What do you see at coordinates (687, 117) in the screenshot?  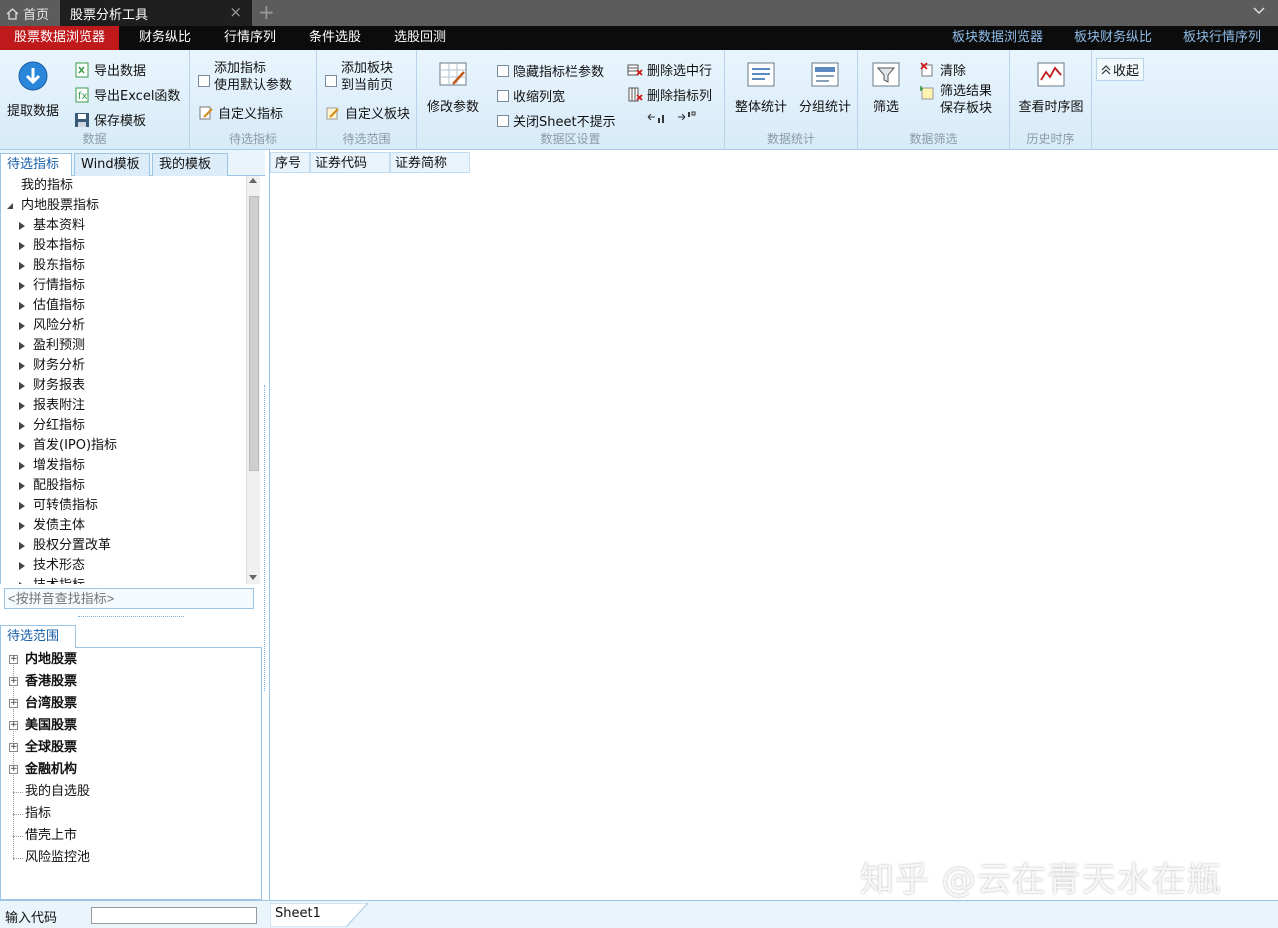 I see `move-right-icon` at bounding box center [687, 117].